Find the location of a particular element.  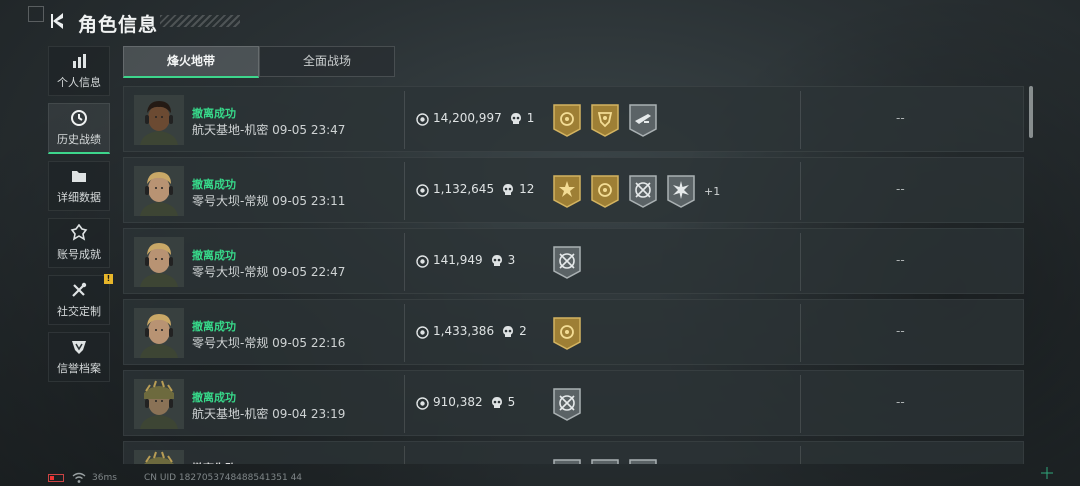

match-record-row: 撤离成功 零号大坝-常规 09-05 23:11 1,132,645 12 +1 -- is located at coordinates (573, 190).